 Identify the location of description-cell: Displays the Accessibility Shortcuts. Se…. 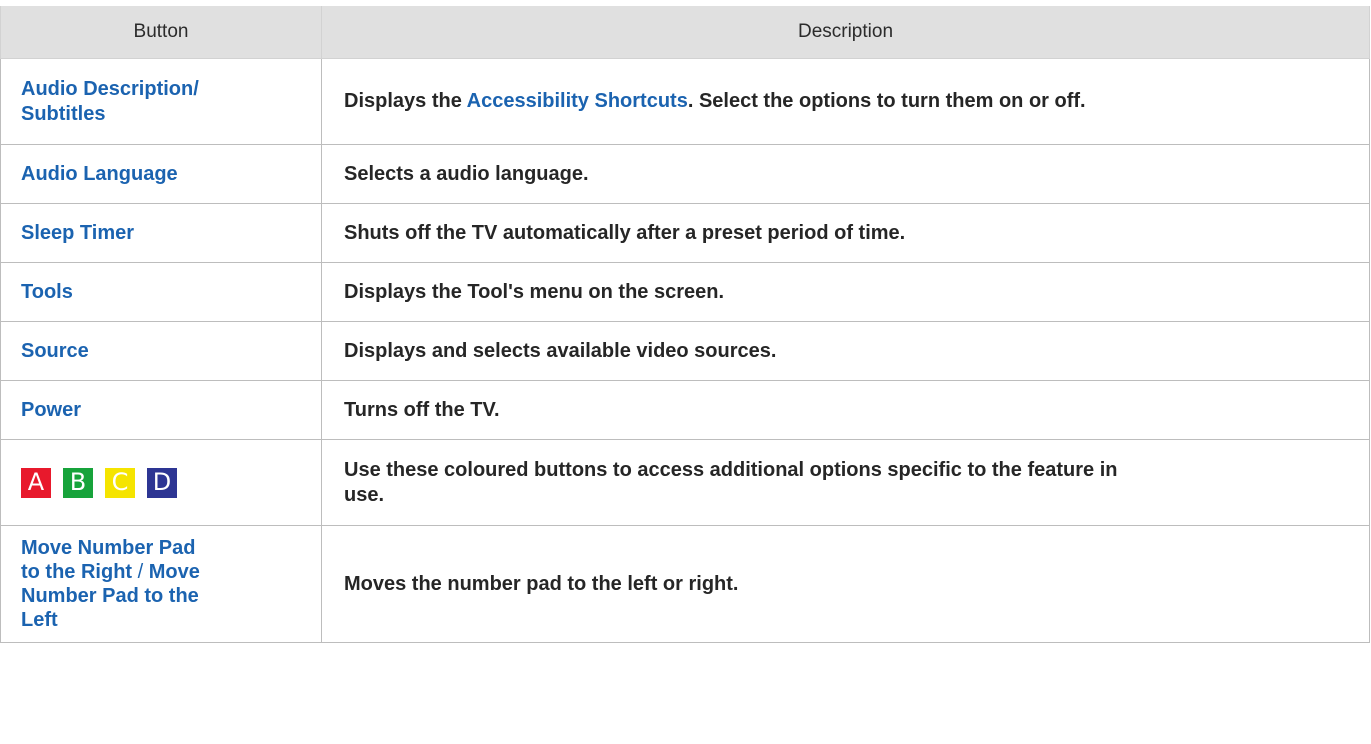
(845, 101).